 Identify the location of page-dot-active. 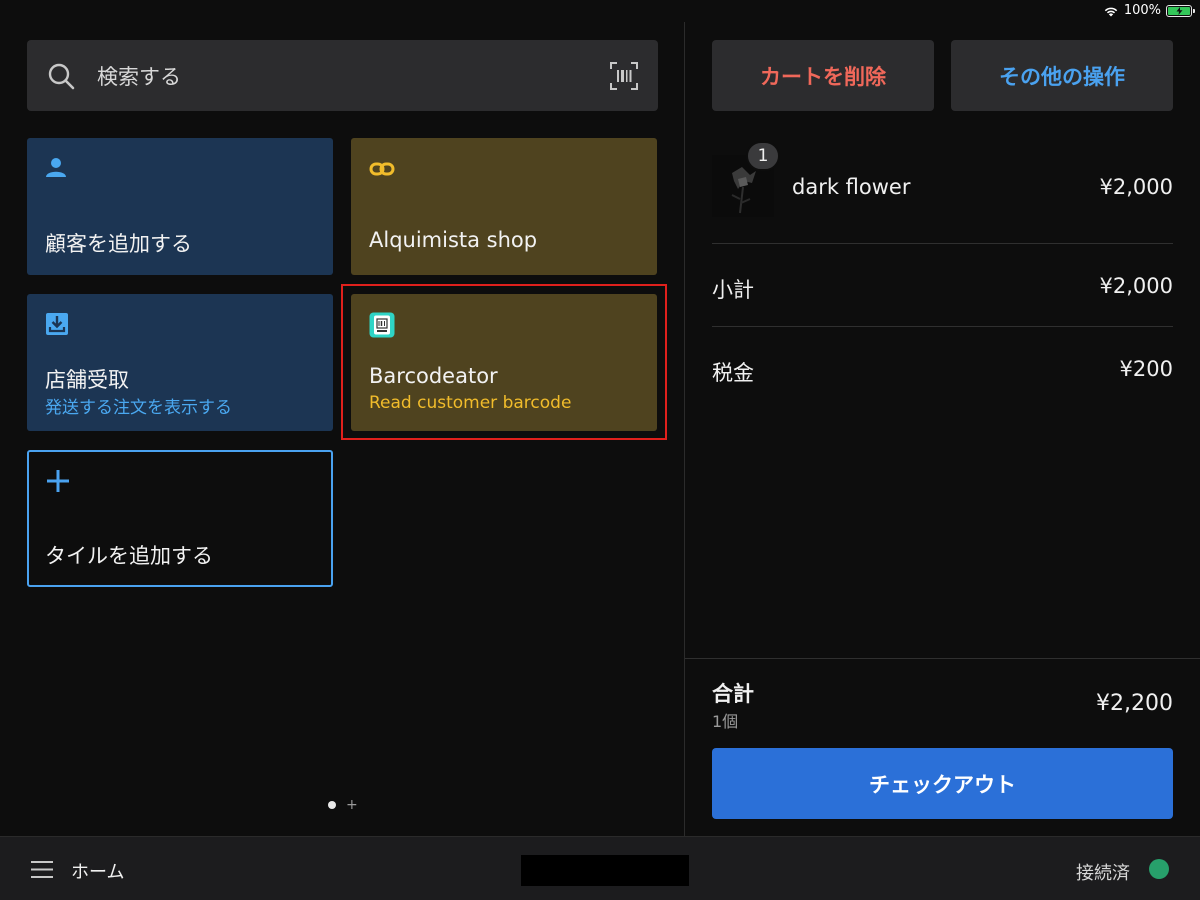
(332, 805).